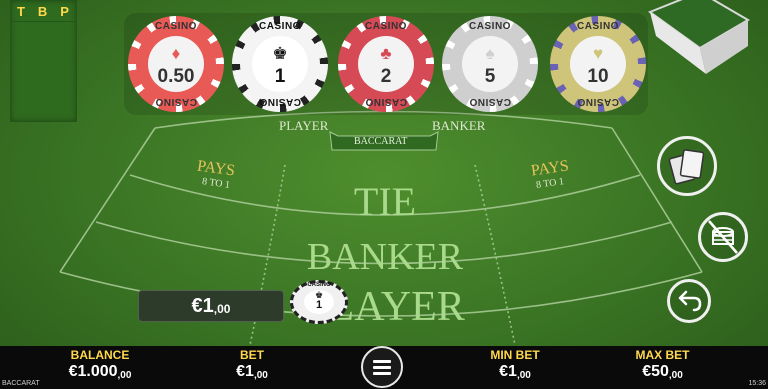  I want to click on tie-bet-zone: TIE, so click(385, 202).